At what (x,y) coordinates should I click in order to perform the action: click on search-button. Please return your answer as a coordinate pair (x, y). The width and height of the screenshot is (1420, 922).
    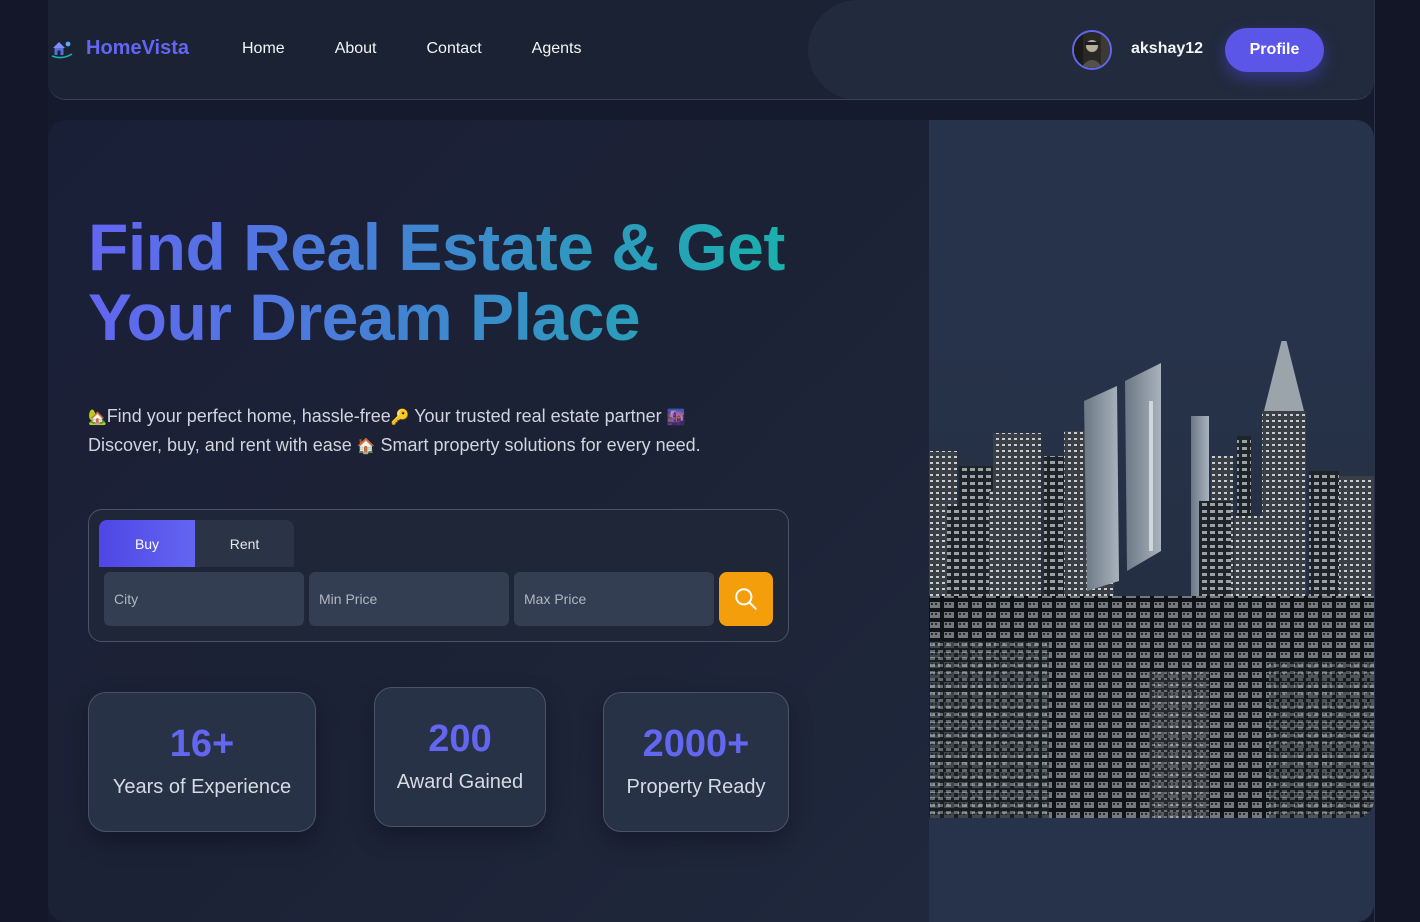
    Looking at the image, I should click on (746, 599).